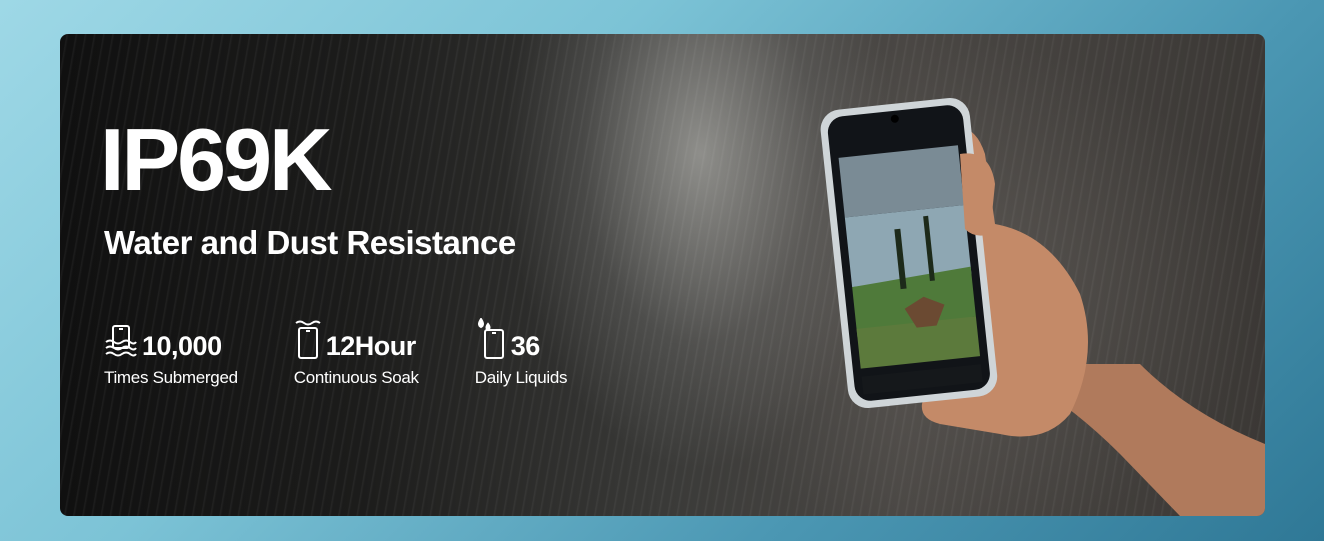 This screenshot has height=541, width=1324. I want to click on ip-rating-title: IP69K, so click(216, 159).